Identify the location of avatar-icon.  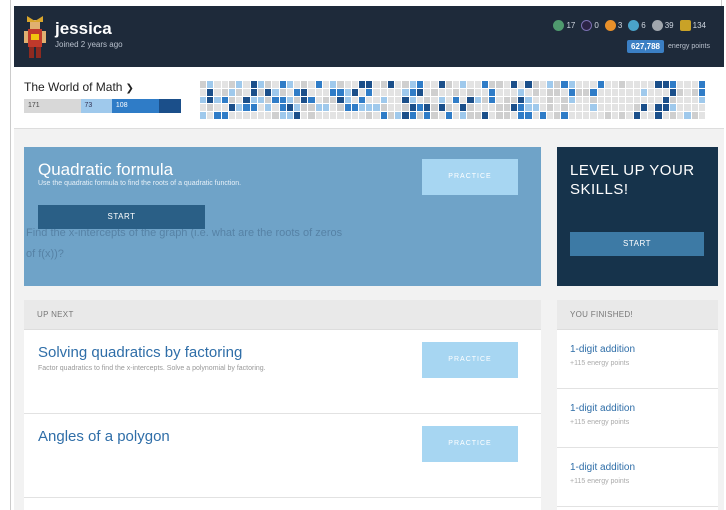
(35, 38).